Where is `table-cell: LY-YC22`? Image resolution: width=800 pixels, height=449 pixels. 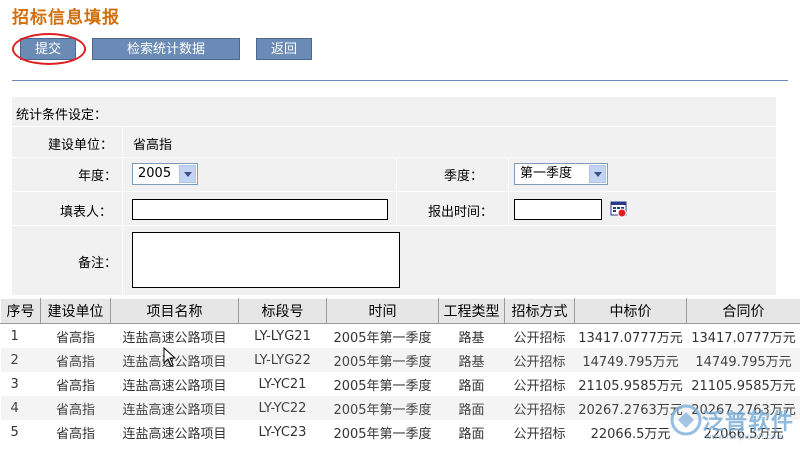
table-cell: LY-YC22 is located at coordinates (282, 408).